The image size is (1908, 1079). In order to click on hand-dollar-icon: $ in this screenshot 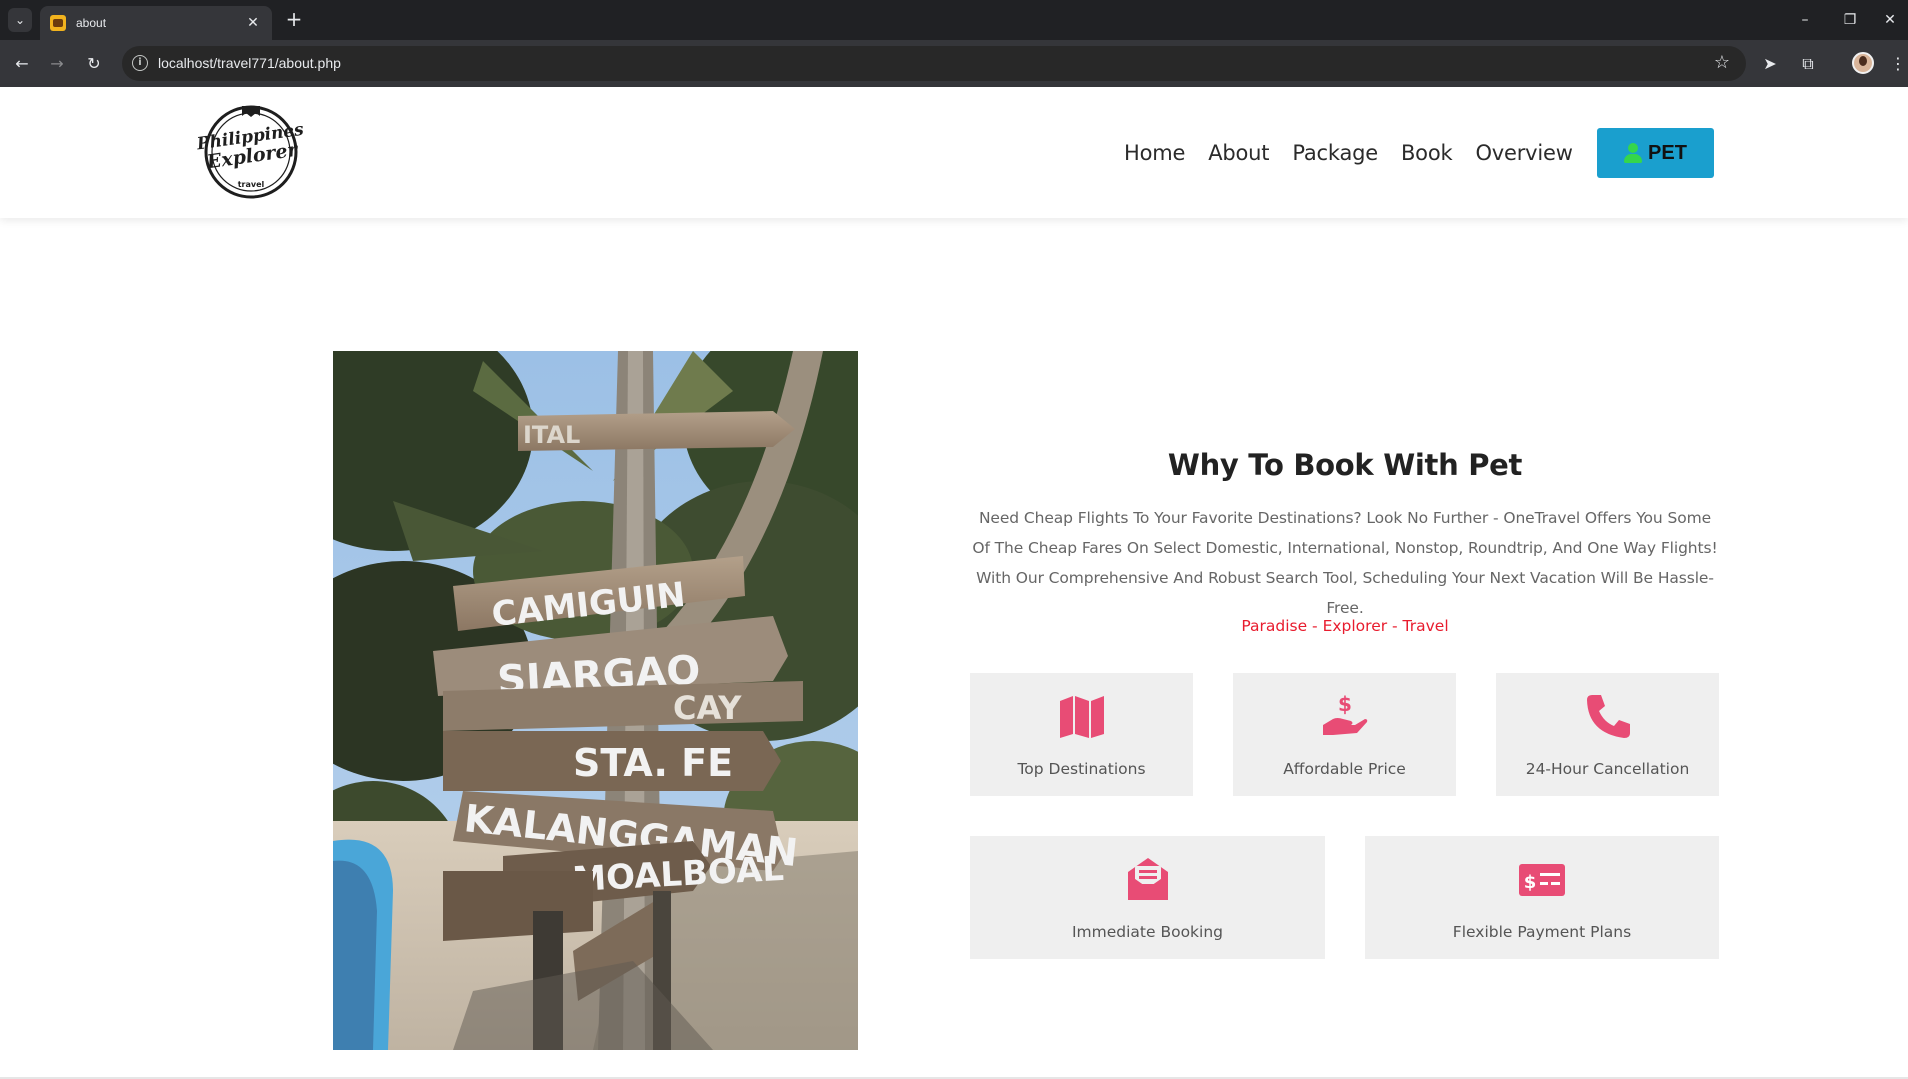, I will do `click(1344, 714)`.